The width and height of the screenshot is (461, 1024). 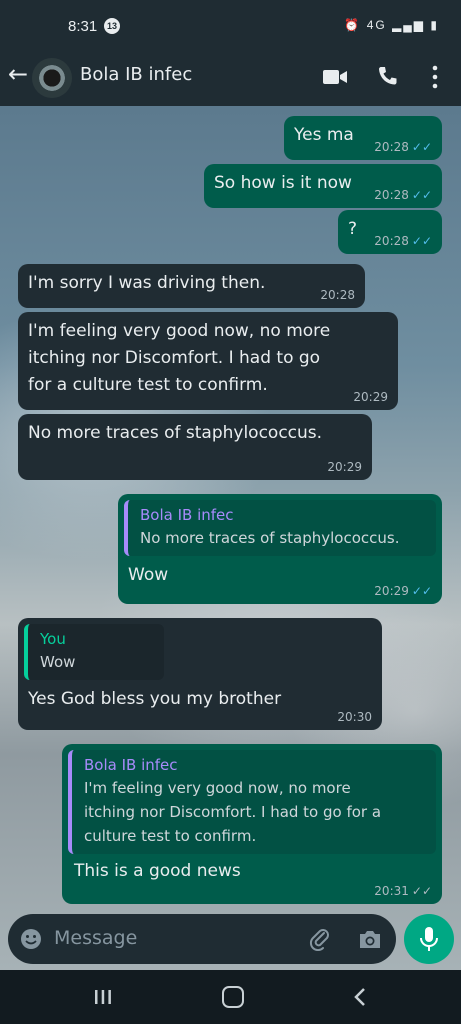 I want to click on alarm-icon: ⏰, so click(x=353, y=25).